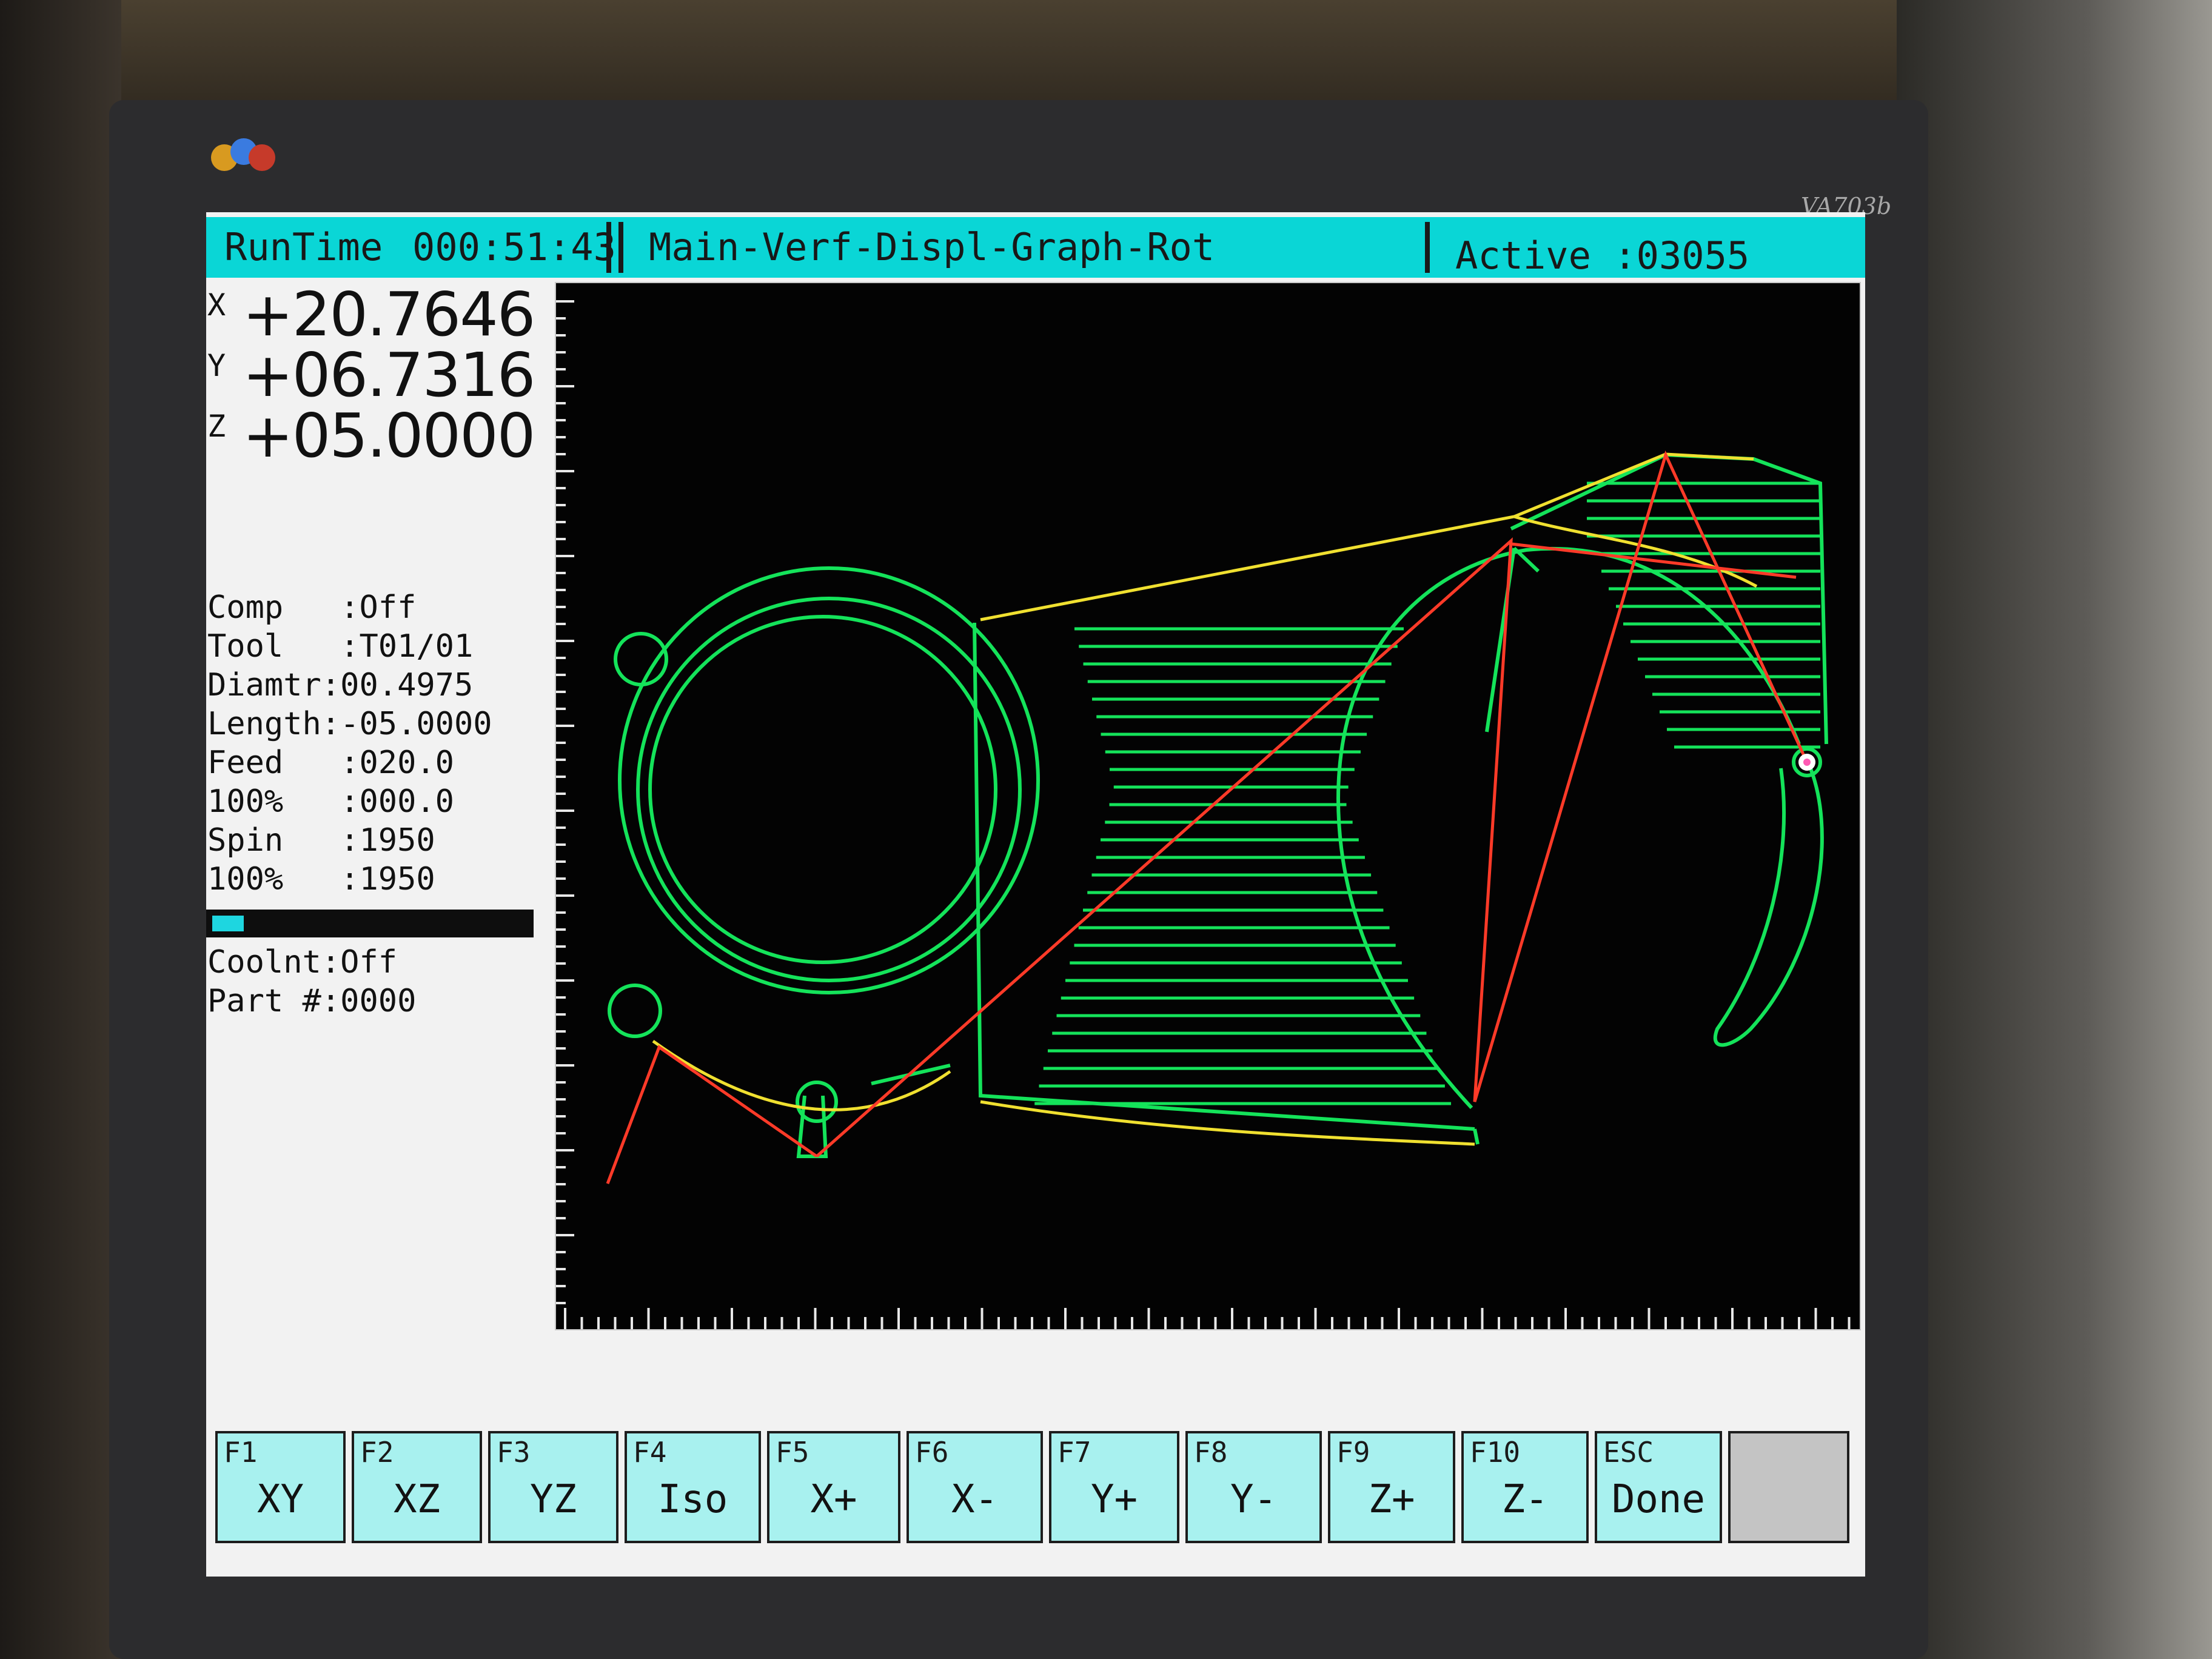 Image resolution: width=2212 pixels, height=1659 pixels. What do you see at coordinates (1254, 1499) in the screenshot?
I see `fkey-label: Y-` at bounding box center [1254, 1499].